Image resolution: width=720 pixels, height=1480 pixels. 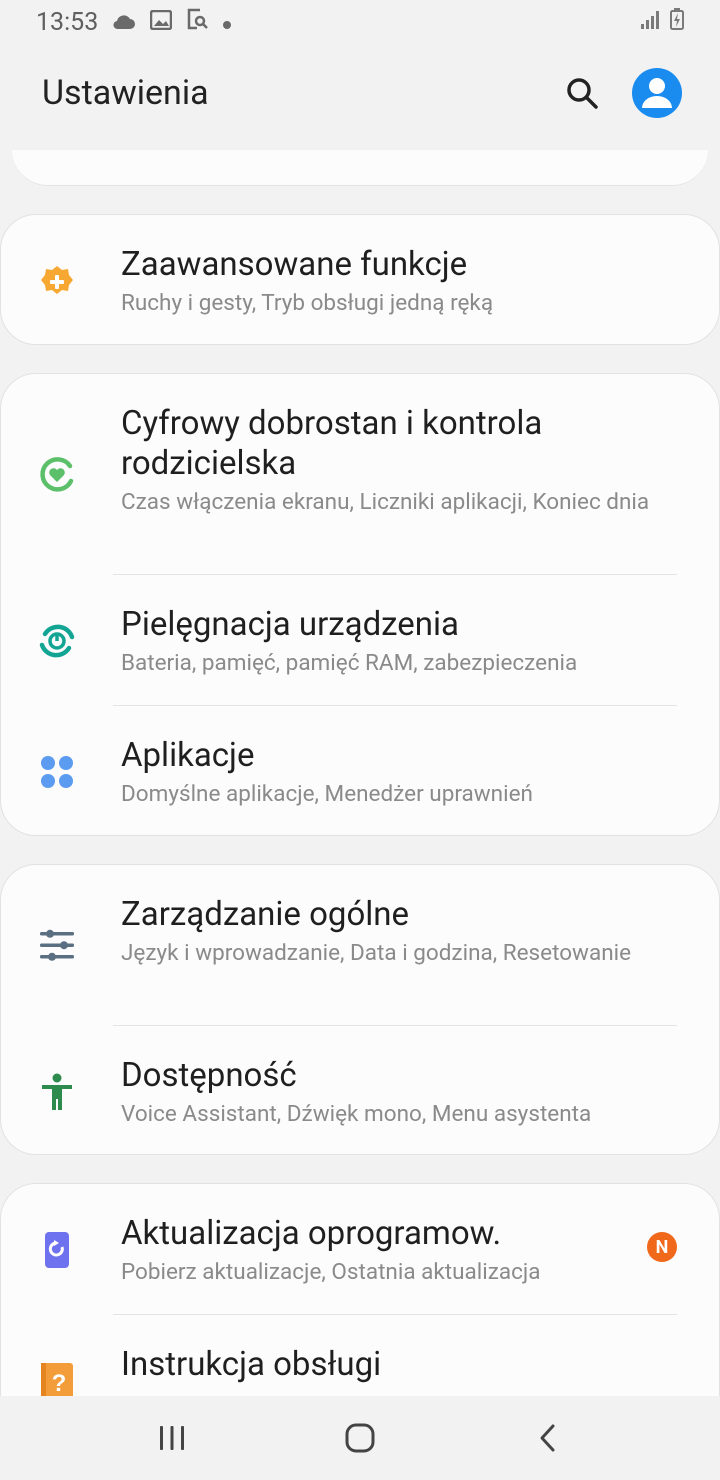 I want to click on item-title: Zarządzanie ogólne, so click(x=265, y=914).